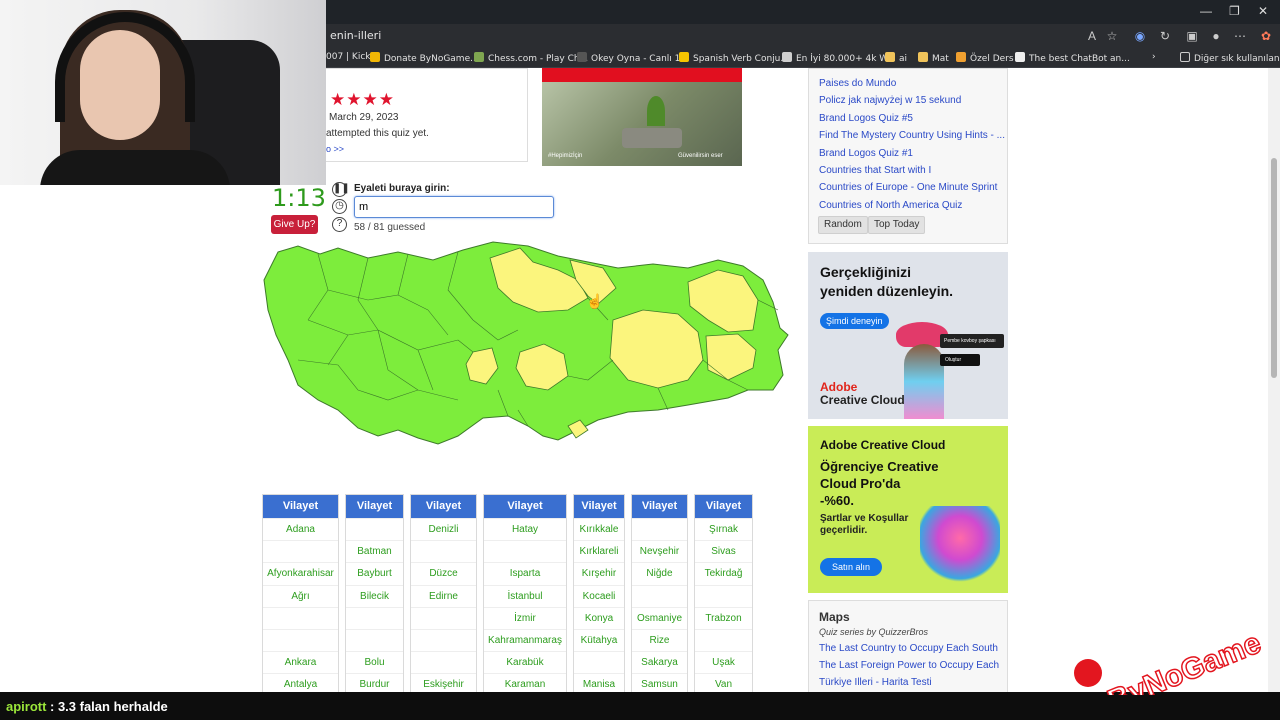 The width and height of the screenshot is (1280, 720). What do you see at coordinates (834, 617) in the screenshot?
I see `maps-title: Maps` at bounding box center [834, 617].